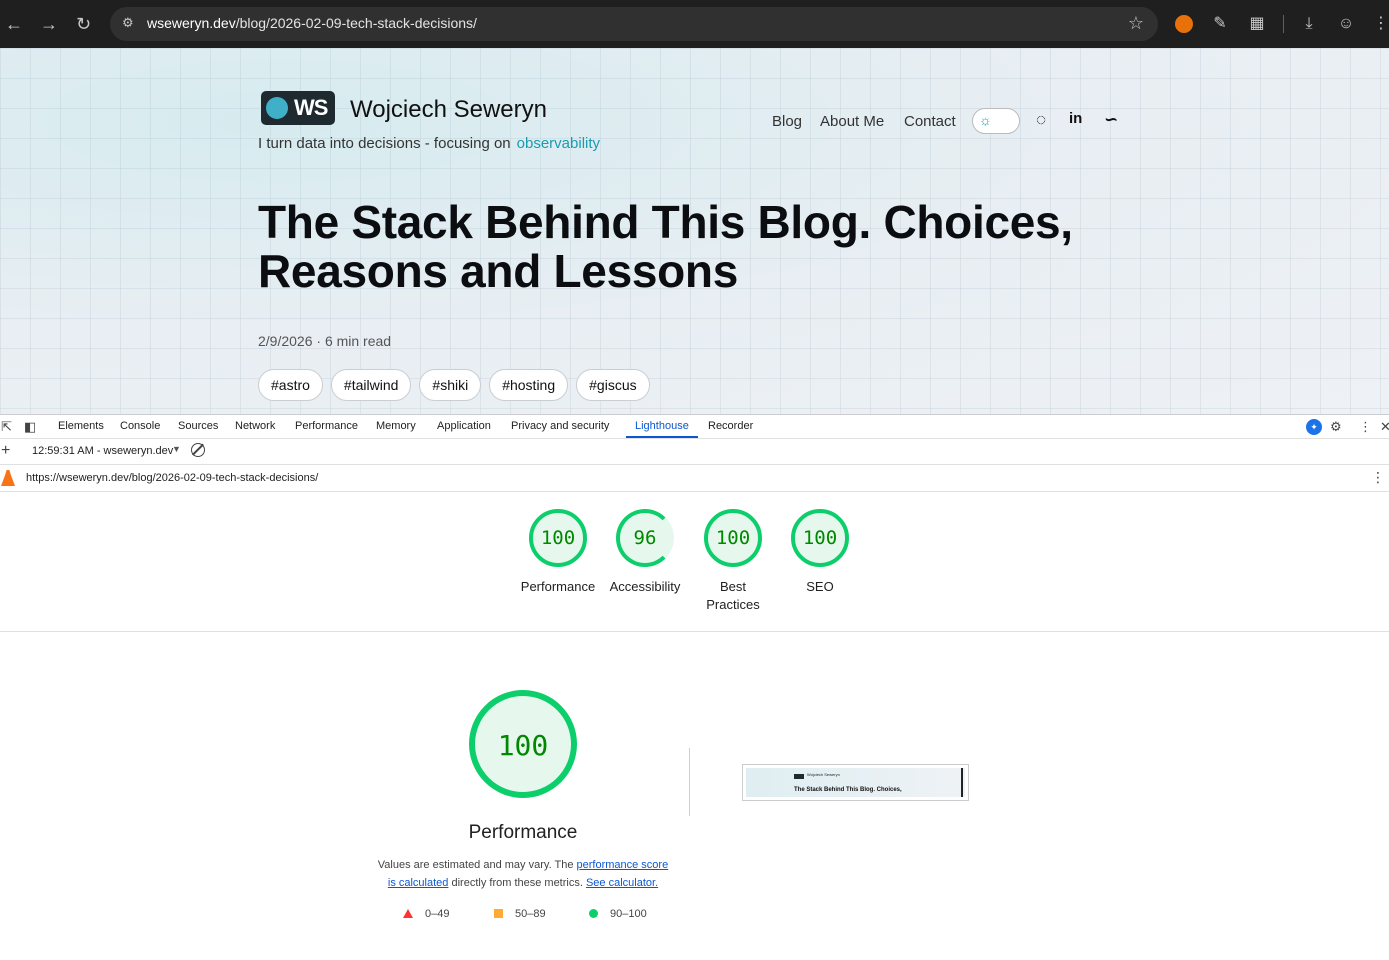  What do you see at coordinates (1257, 24) in the screenshot?
I see `extensions-puzzle-icon: ▦` at bounding box center [1257, 24].